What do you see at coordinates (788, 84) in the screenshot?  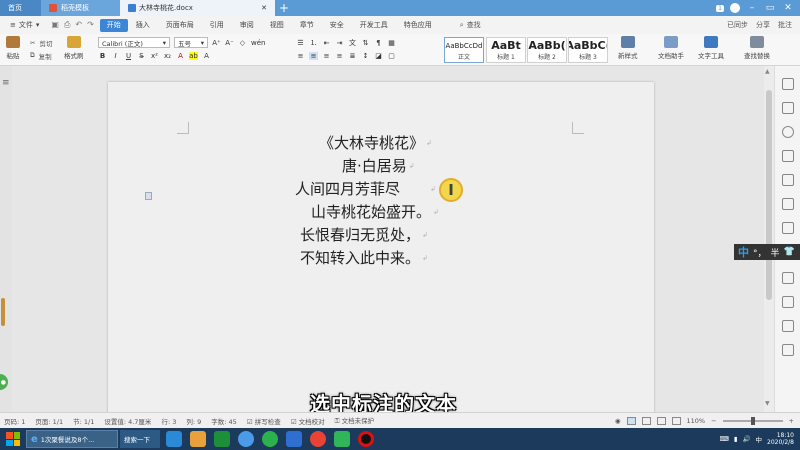 I see `select-icon` at bounding box center [788, 84].